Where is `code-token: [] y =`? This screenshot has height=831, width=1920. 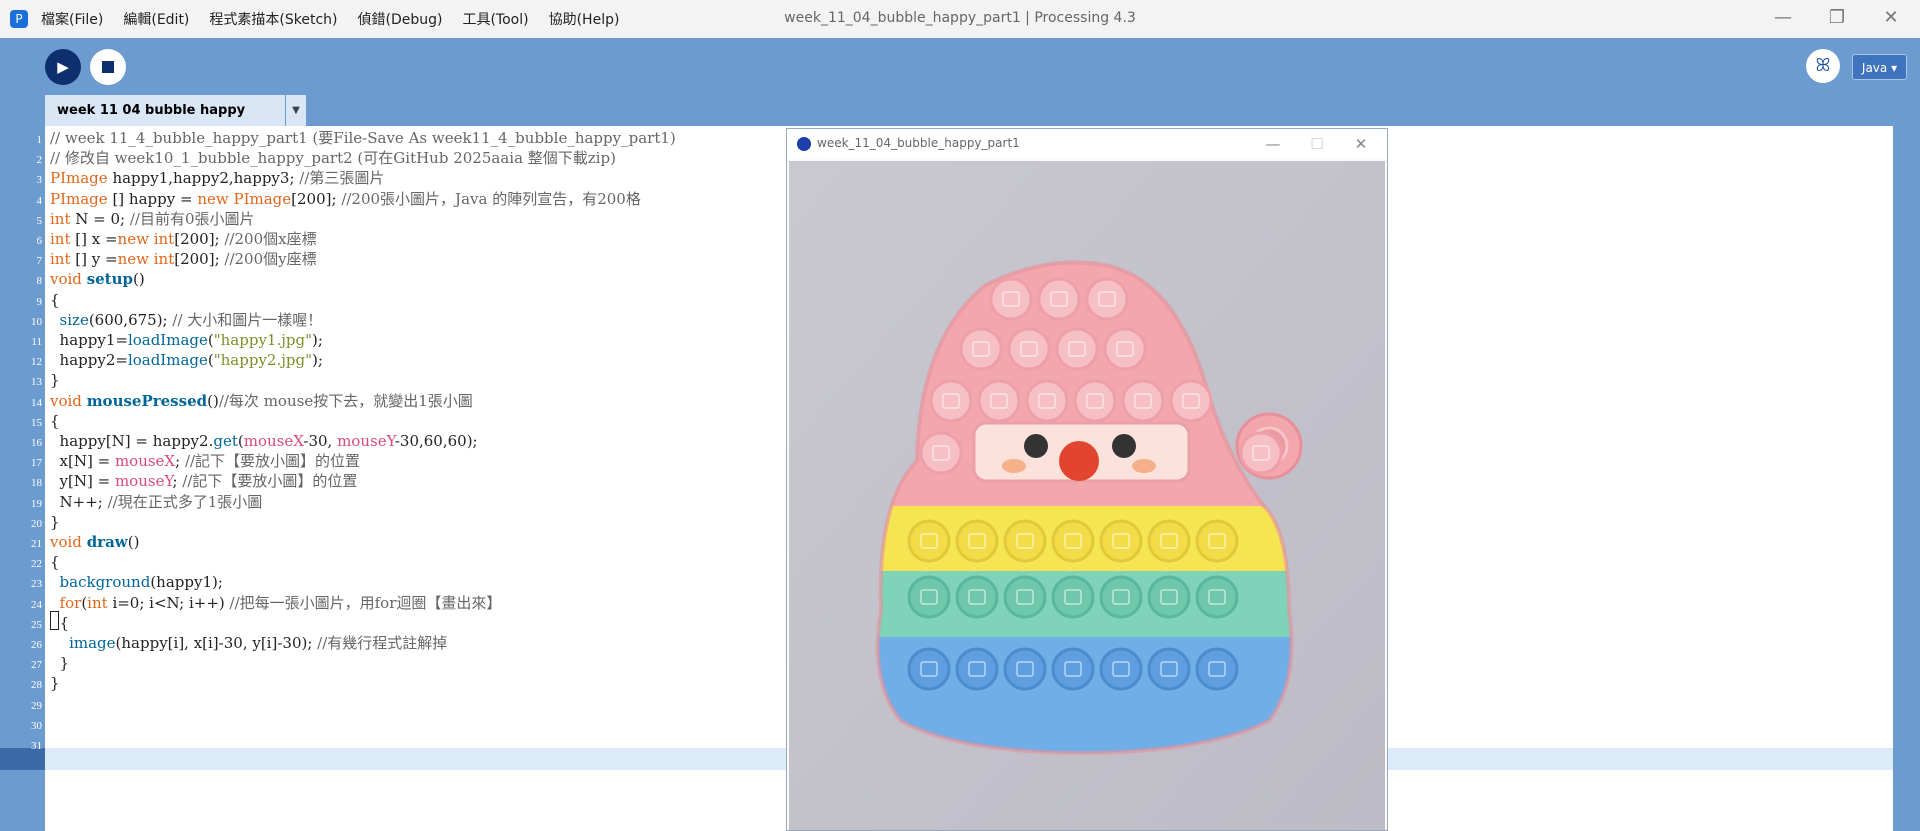
code-token: [] y = is located at coordinates (94, 259).